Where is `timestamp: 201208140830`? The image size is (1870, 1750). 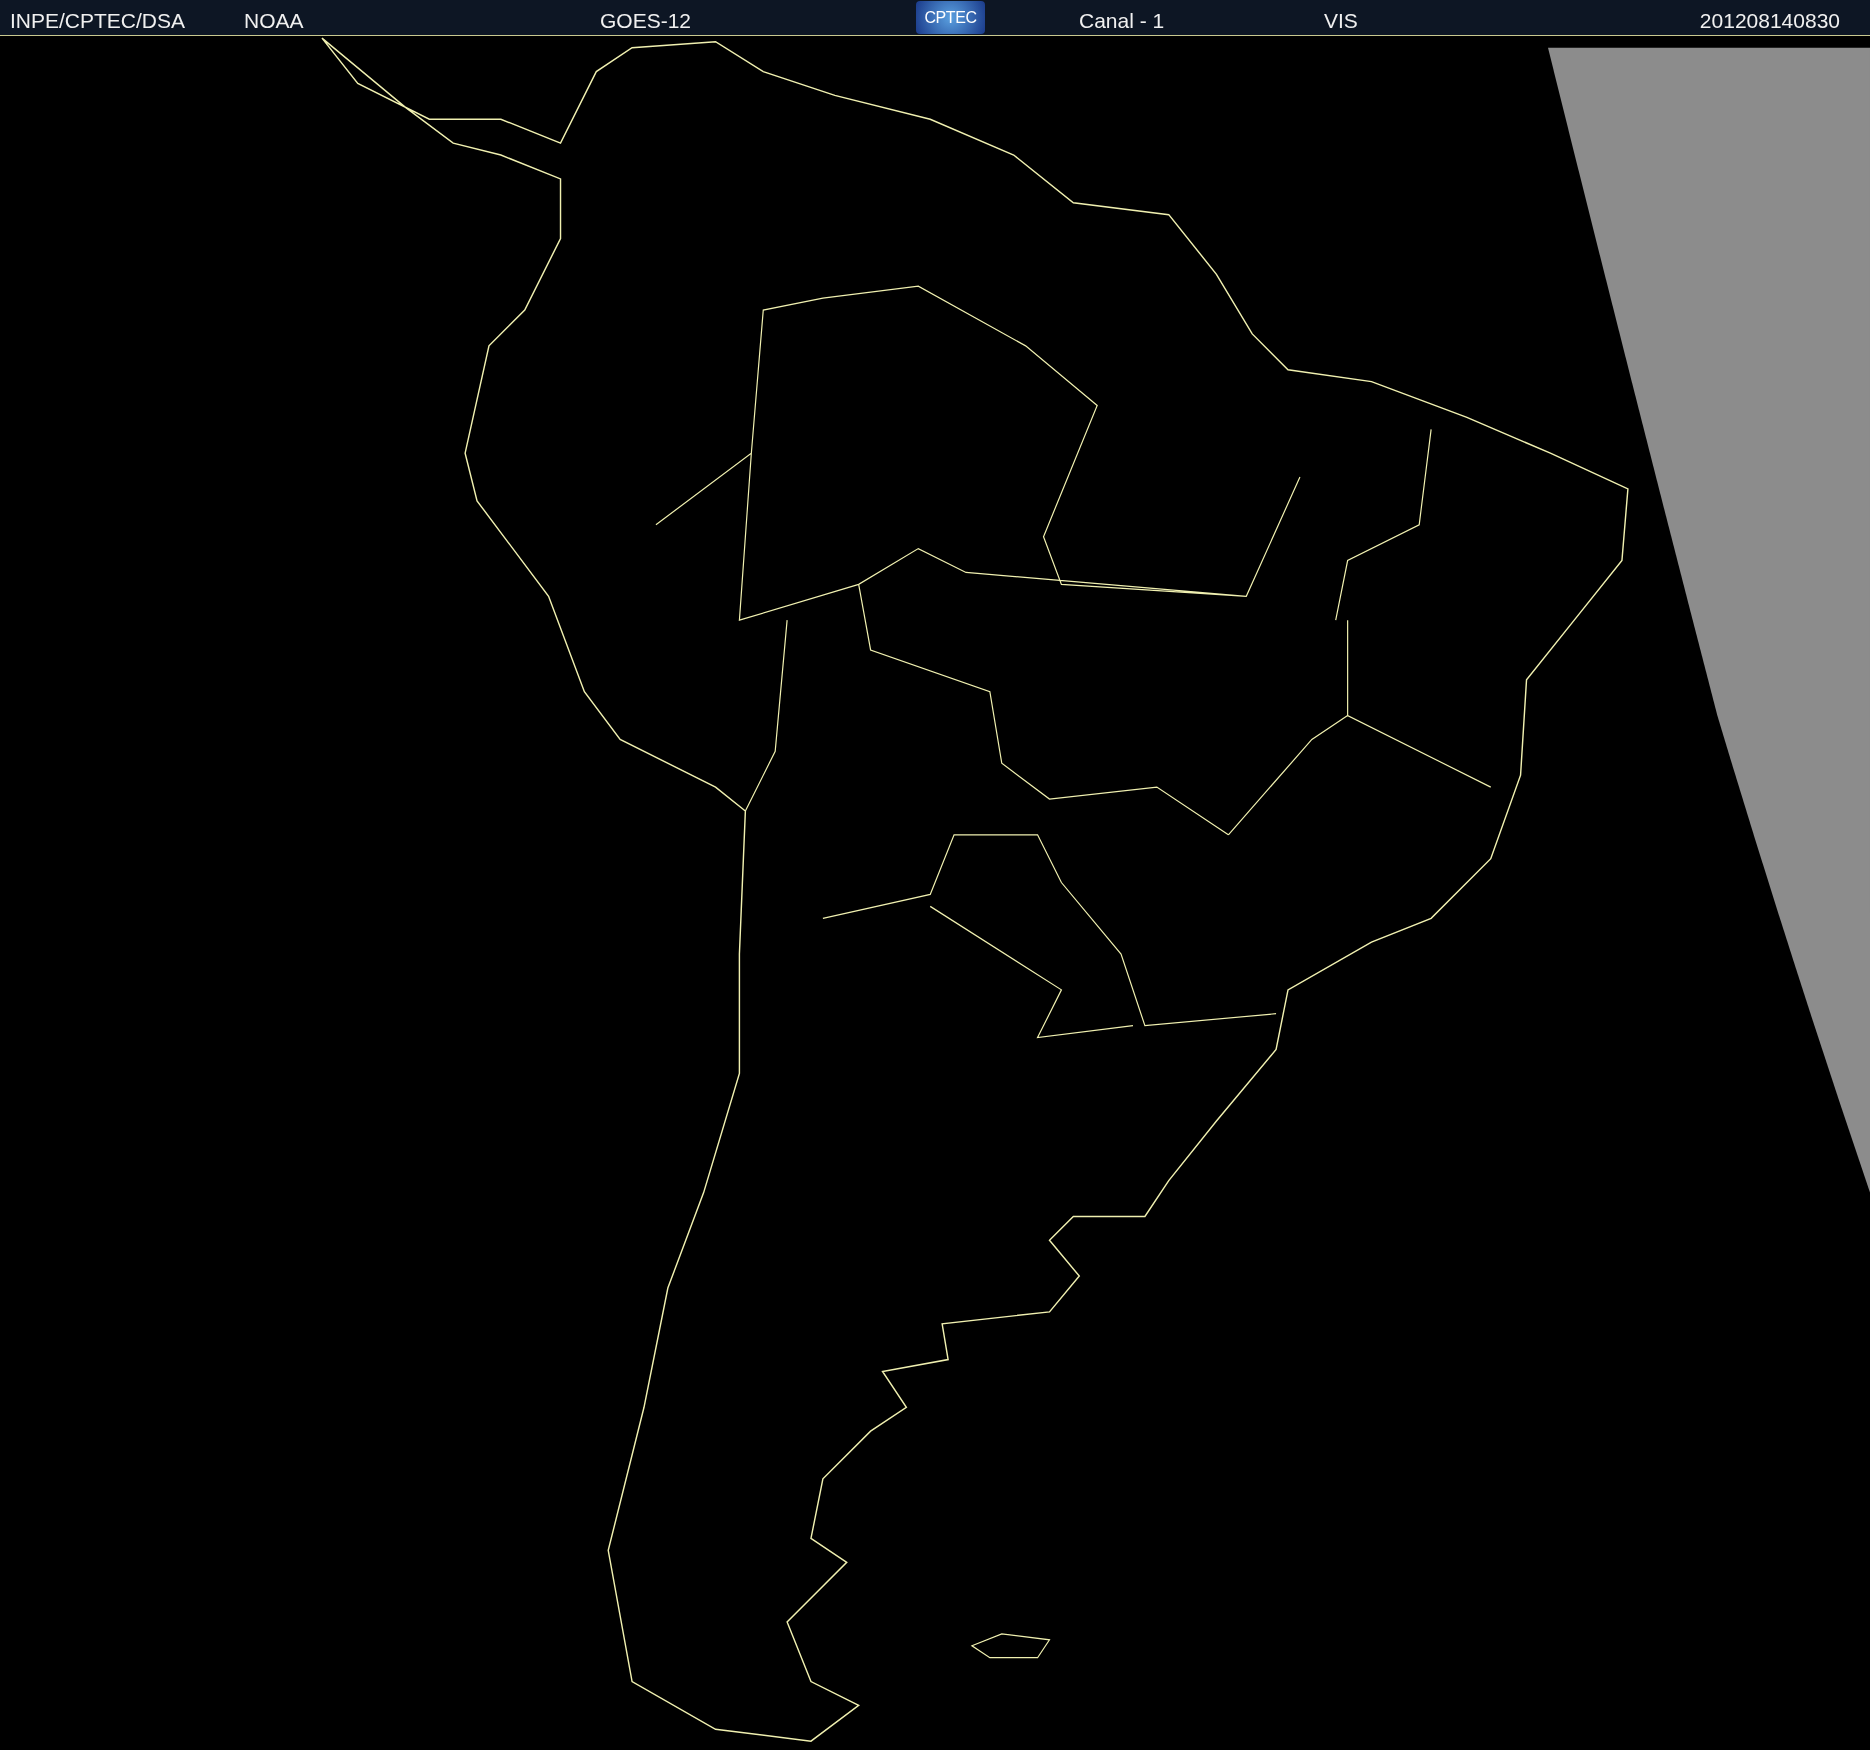
timestamp: 201208140830 is located at coordinates (1769, 21).